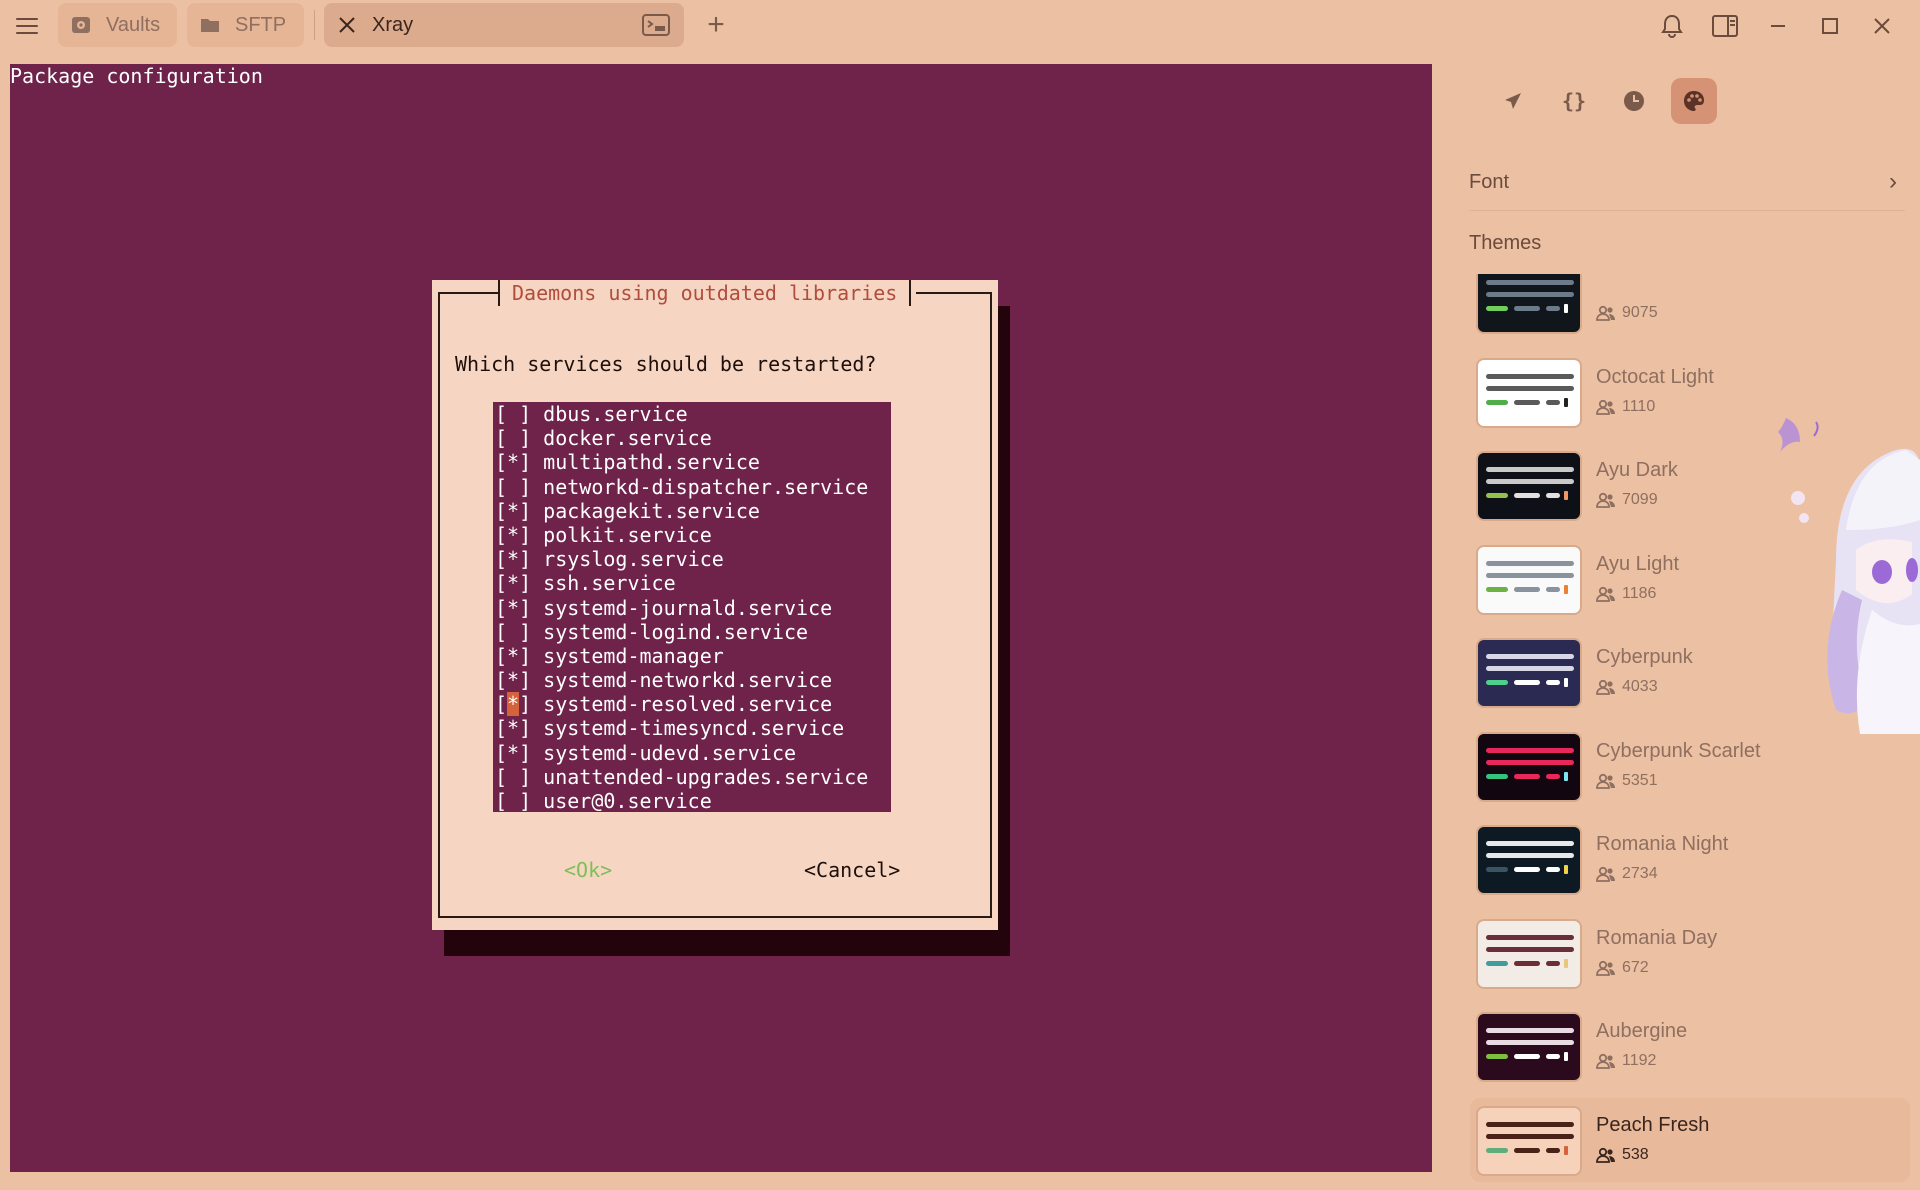 This screenshot has width=1920, height=1190. Describe the element at coordinates (656, 28) in the screenshot. I see `terminal-icon` at that location.